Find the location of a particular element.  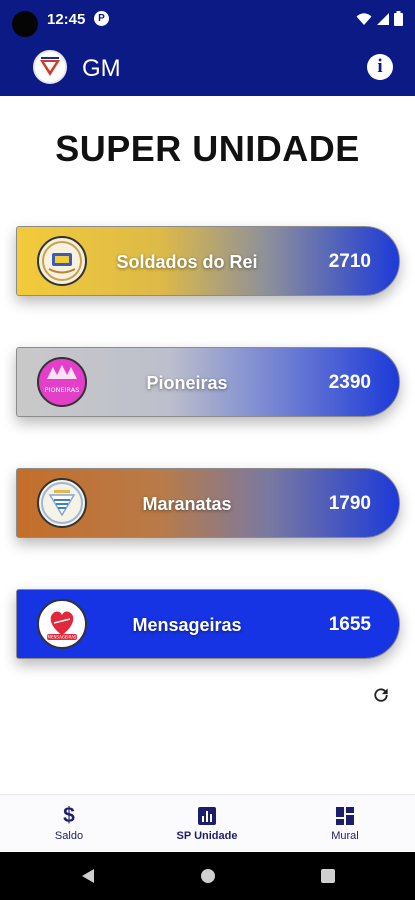

unit-name: Pioneiras is located at coordinates (187, 383).